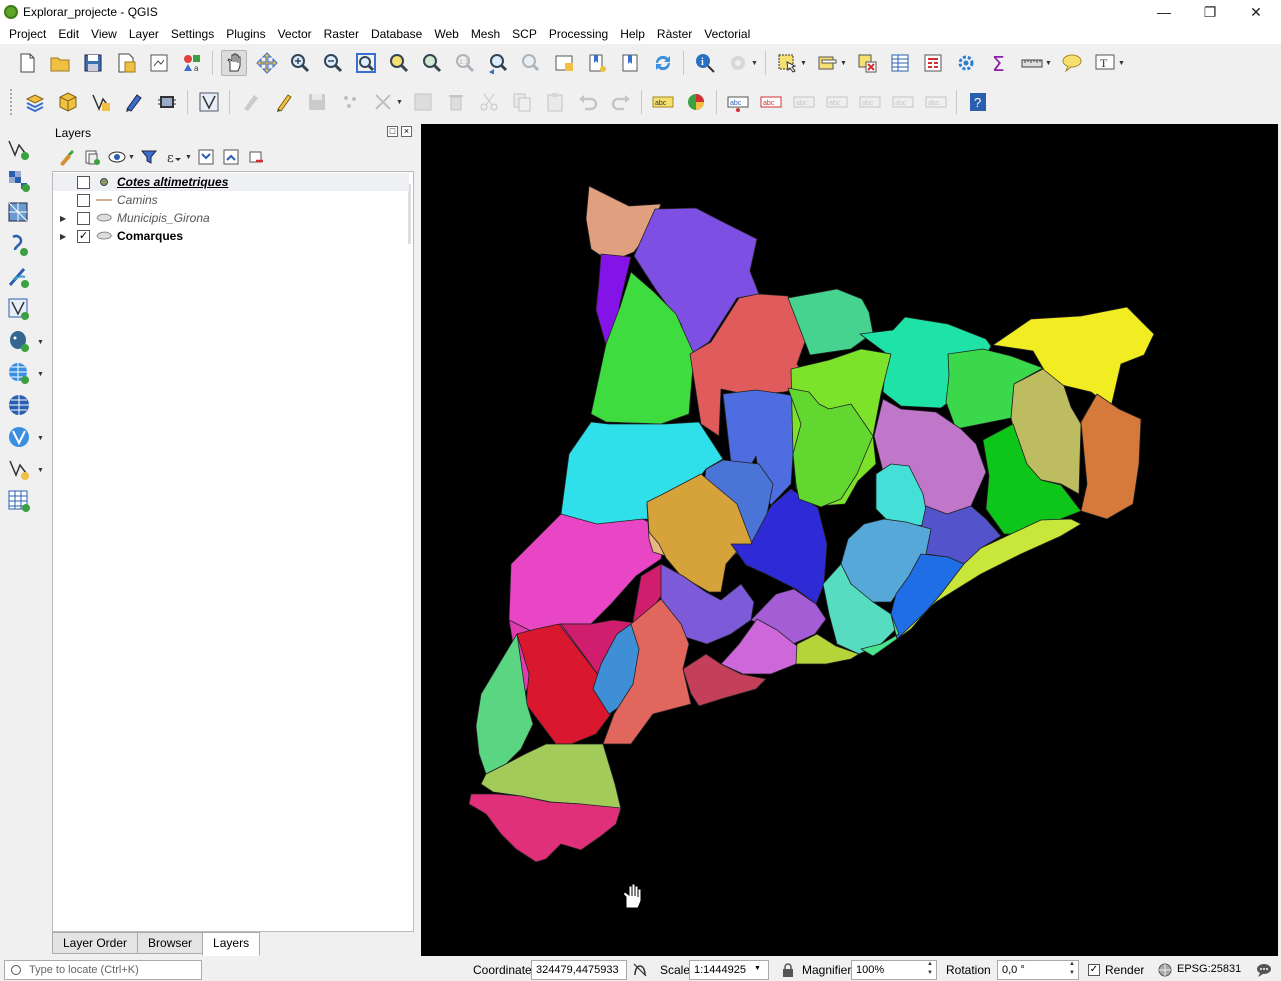 This screenshot has height=981, width=1281. Describe the element at coordinates (966, 63) in the screenshot. I see `processing-toolbox-icon` at that location.